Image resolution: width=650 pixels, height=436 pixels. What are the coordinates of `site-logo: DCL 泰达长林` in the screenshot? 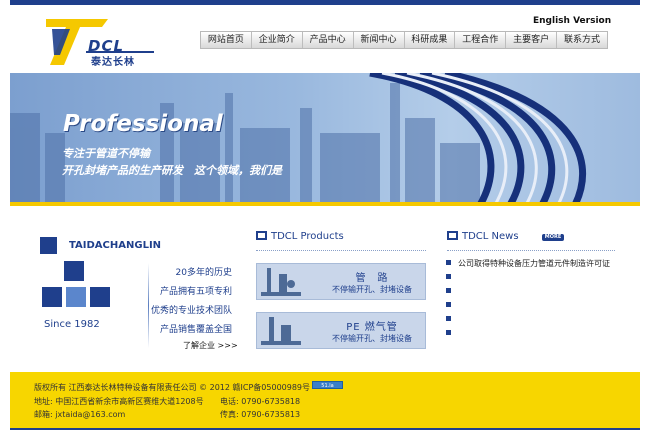 It's located at (102, 42).